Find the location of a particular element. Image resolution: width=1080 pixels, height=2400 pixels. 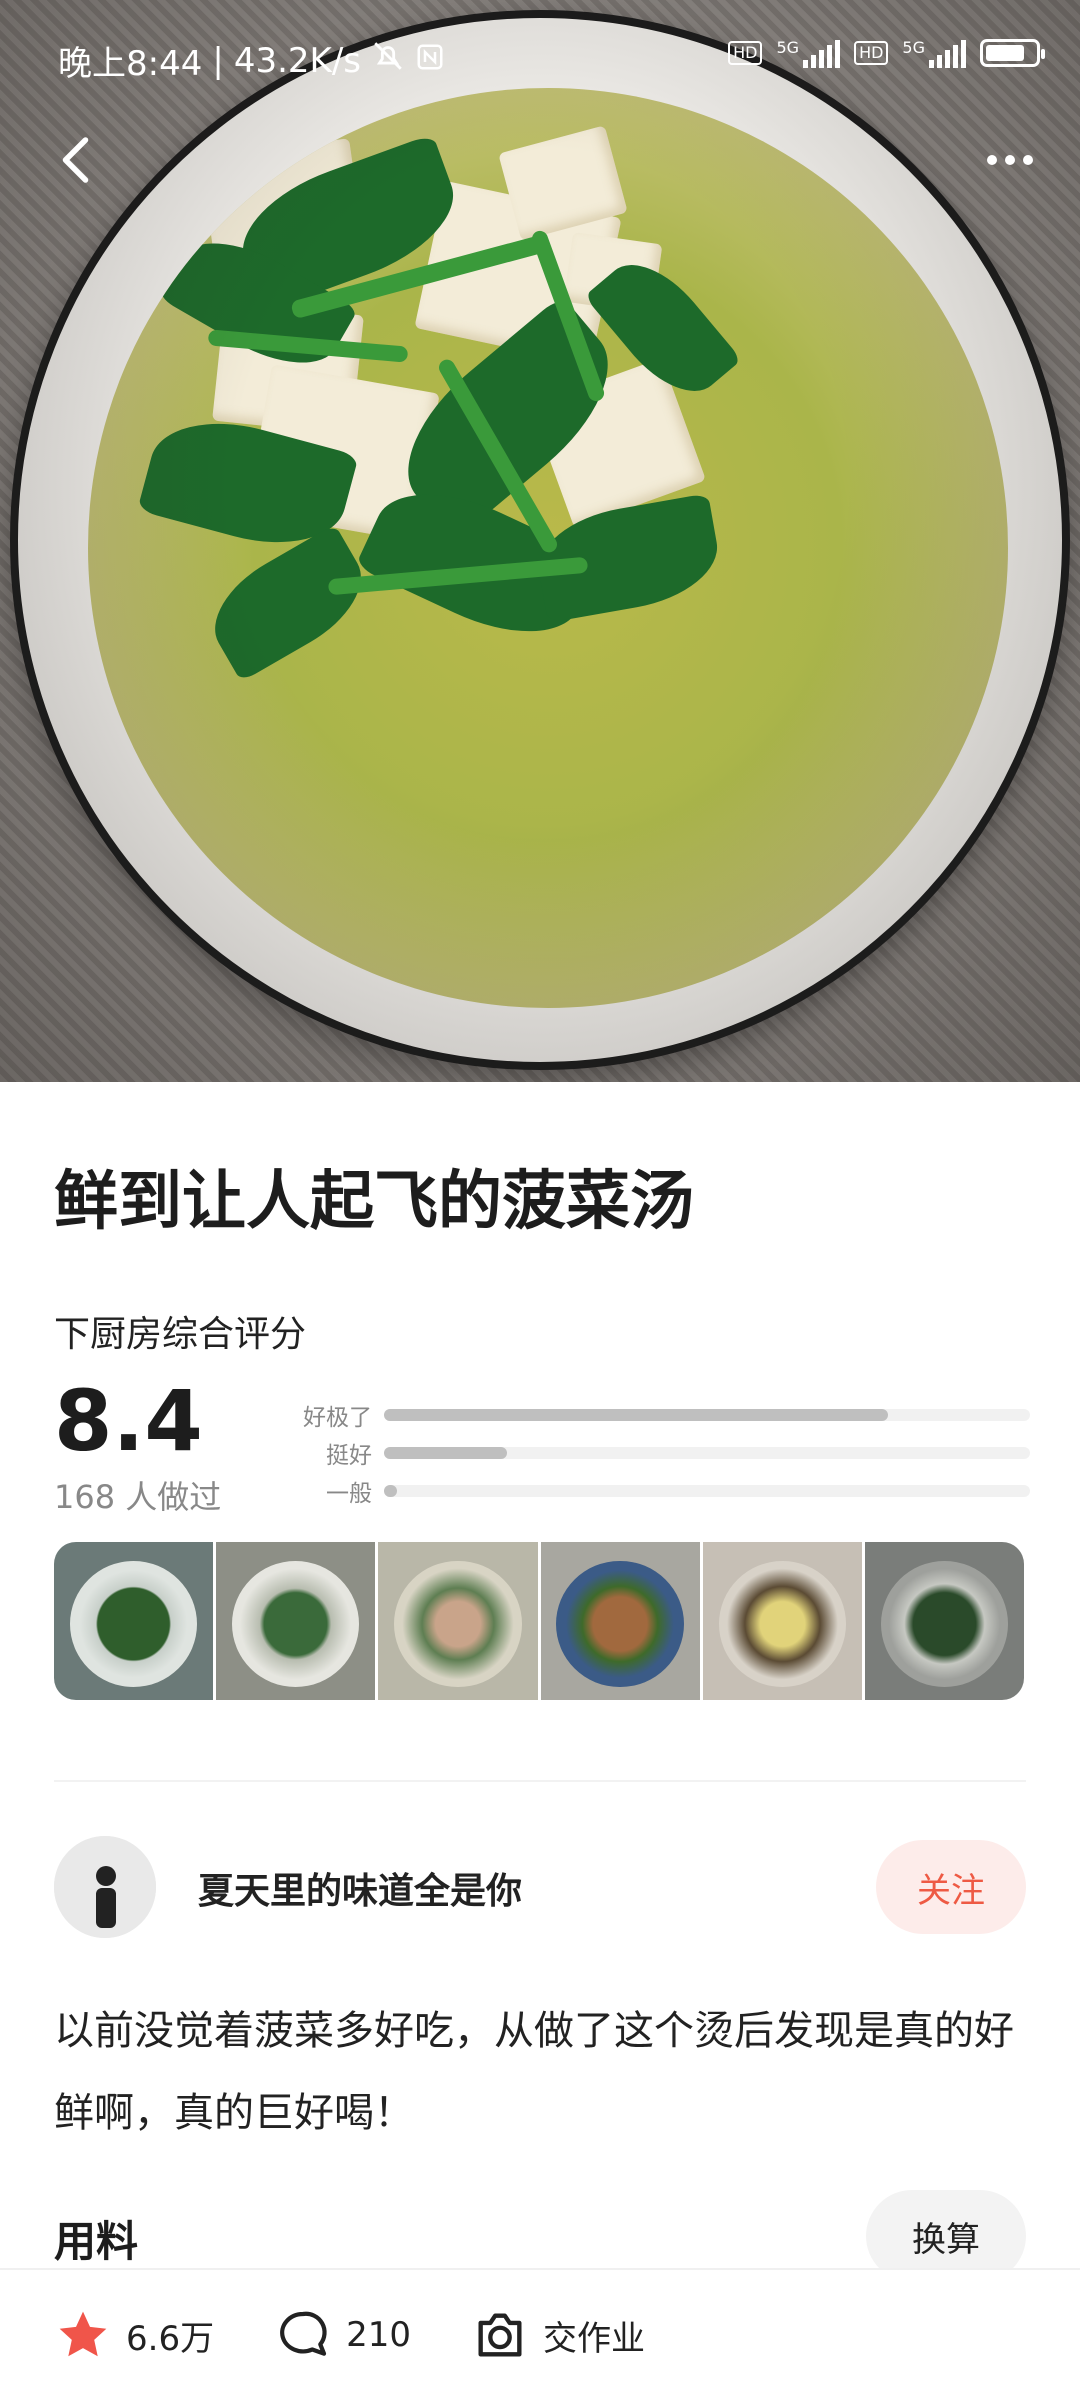

recipe-description: 以前没觉着菠菜多好吃，从做了这个烫后发现是真的好鲜啊，真的巨好喝！ is located at coordinates (534, 2072).